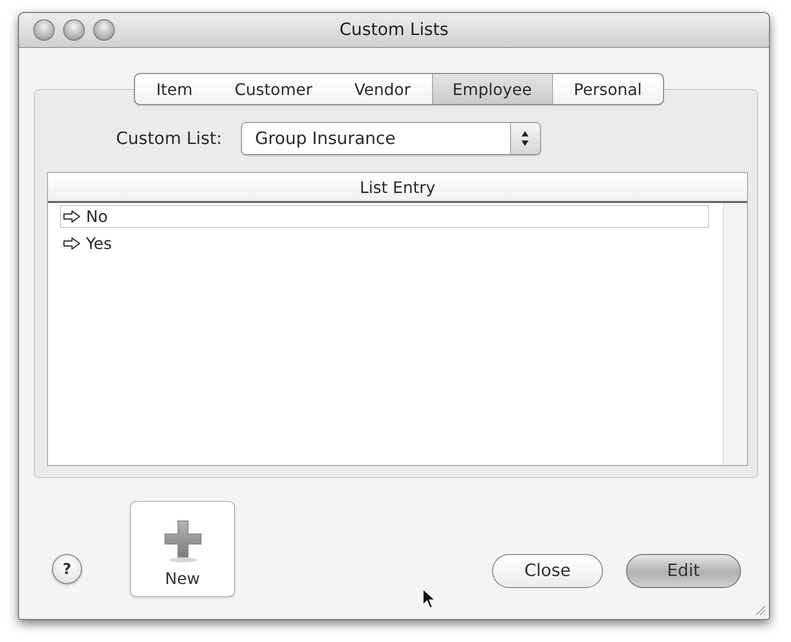  I want to click on dialog-button: Close, so click(547, 571).